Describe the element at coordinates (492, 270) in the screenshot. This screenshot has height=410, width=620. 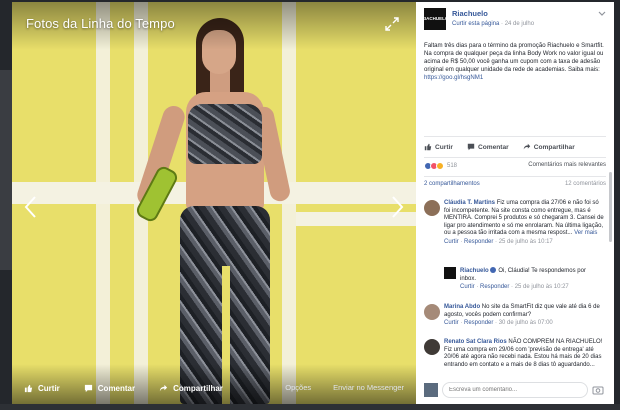
I see `verified-badge-icon` at that location.